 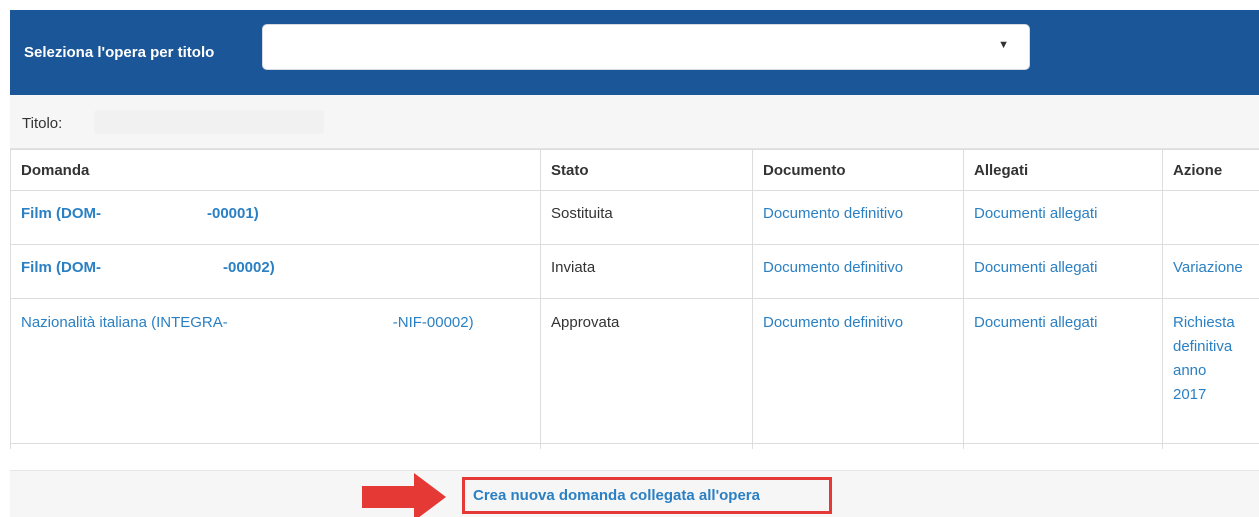 I want to click on title-label: Titolo:, so click(x=42, y=123).